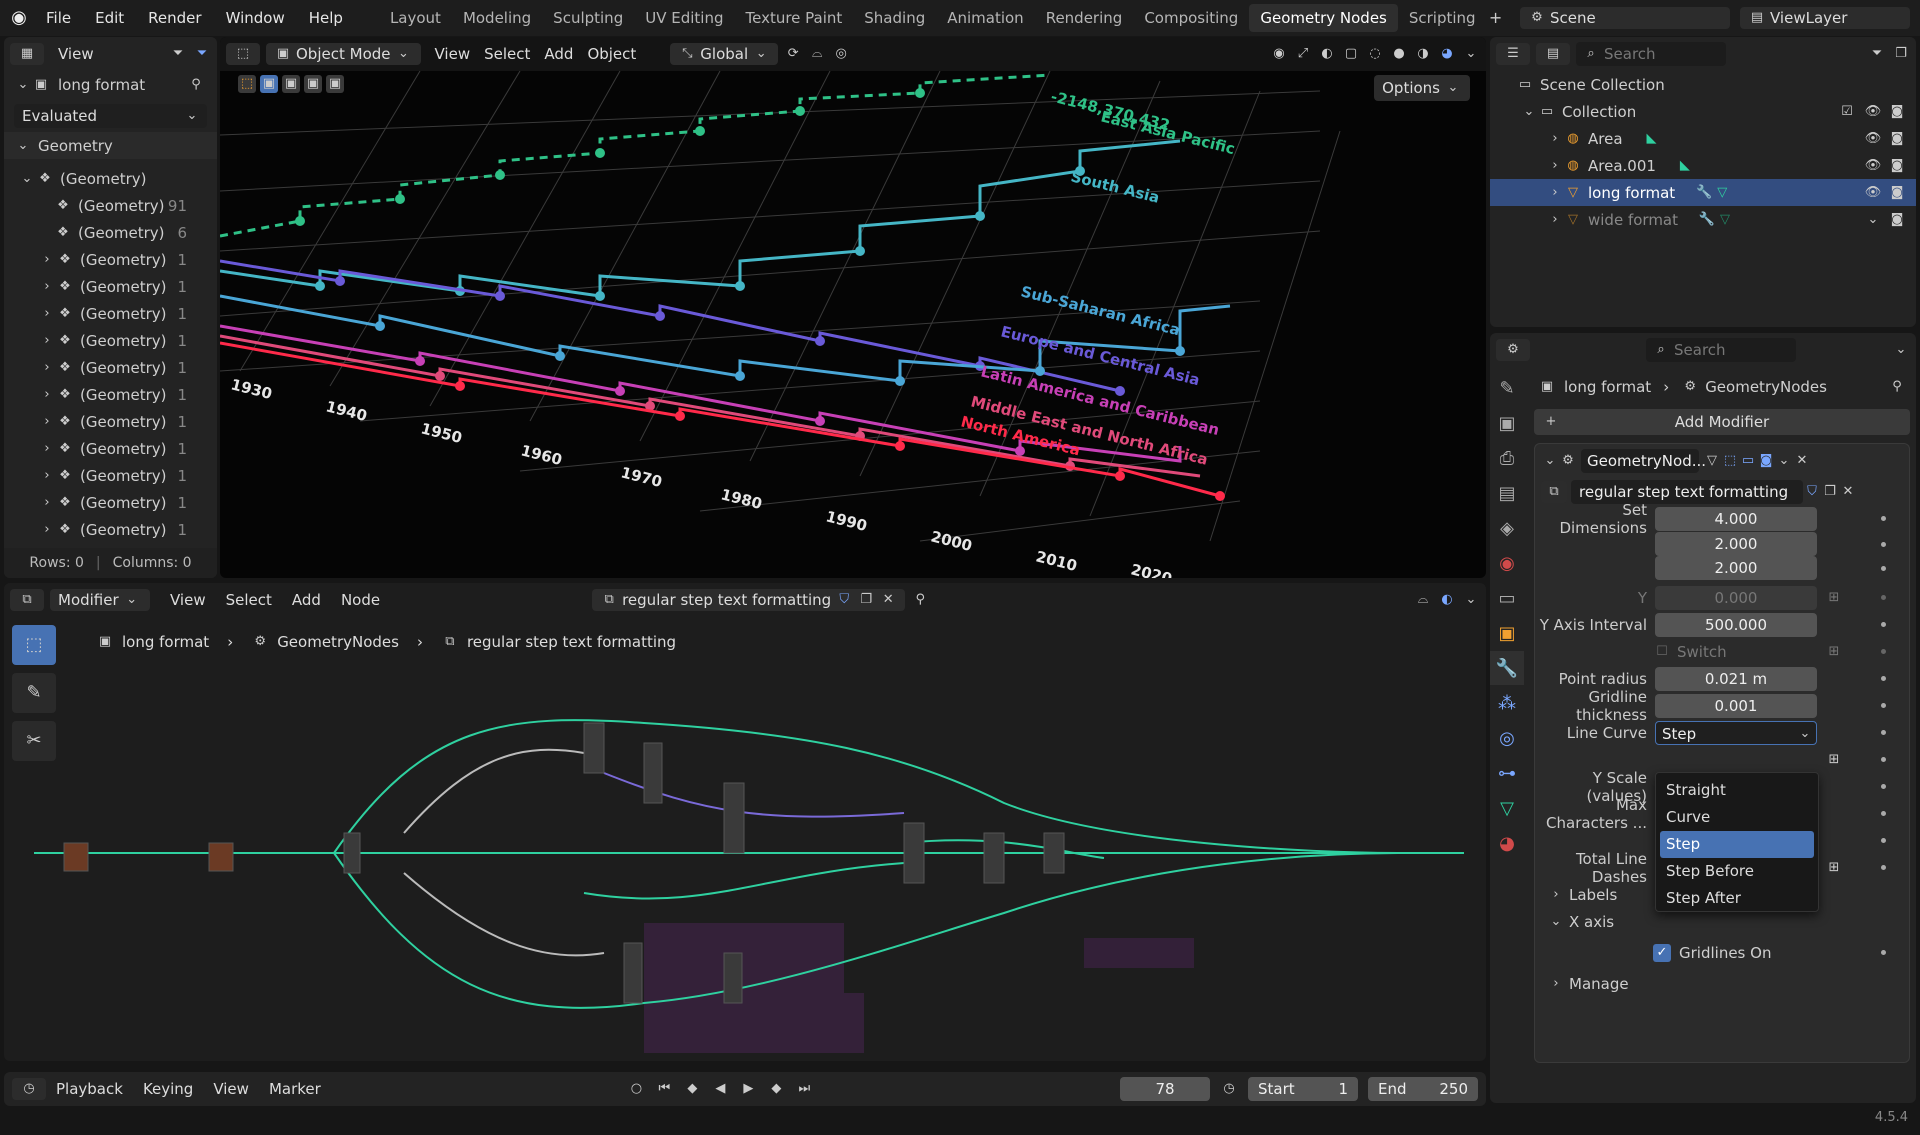 The image size is (1920, 1135). Describe the element at coordinates (1399, 54) in the screenshot. I see `shading-solid-icon: ●` at that location.